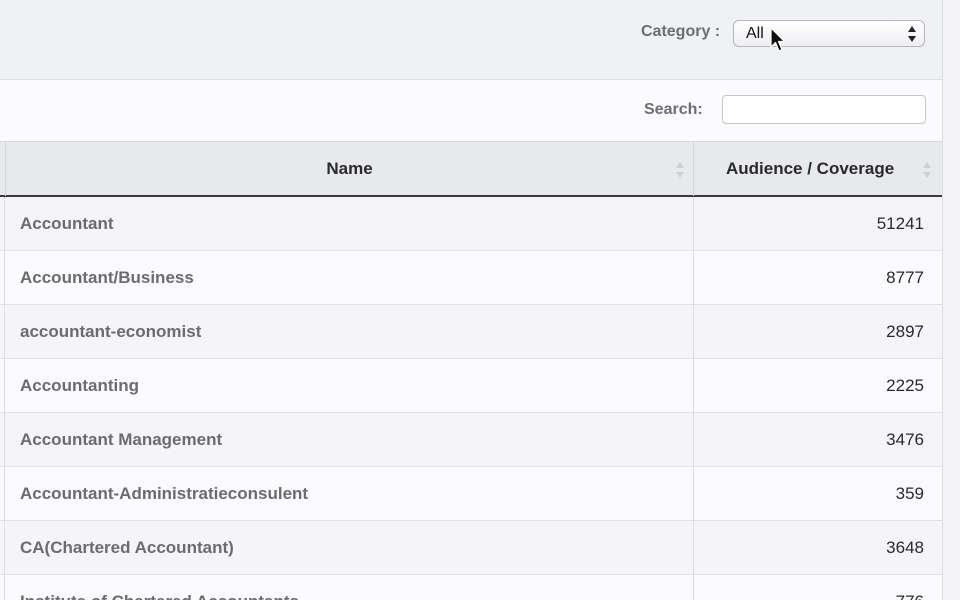 The image size is (960, 600). I want to click on table-row: Accountanting 2225, so click(471, 386).